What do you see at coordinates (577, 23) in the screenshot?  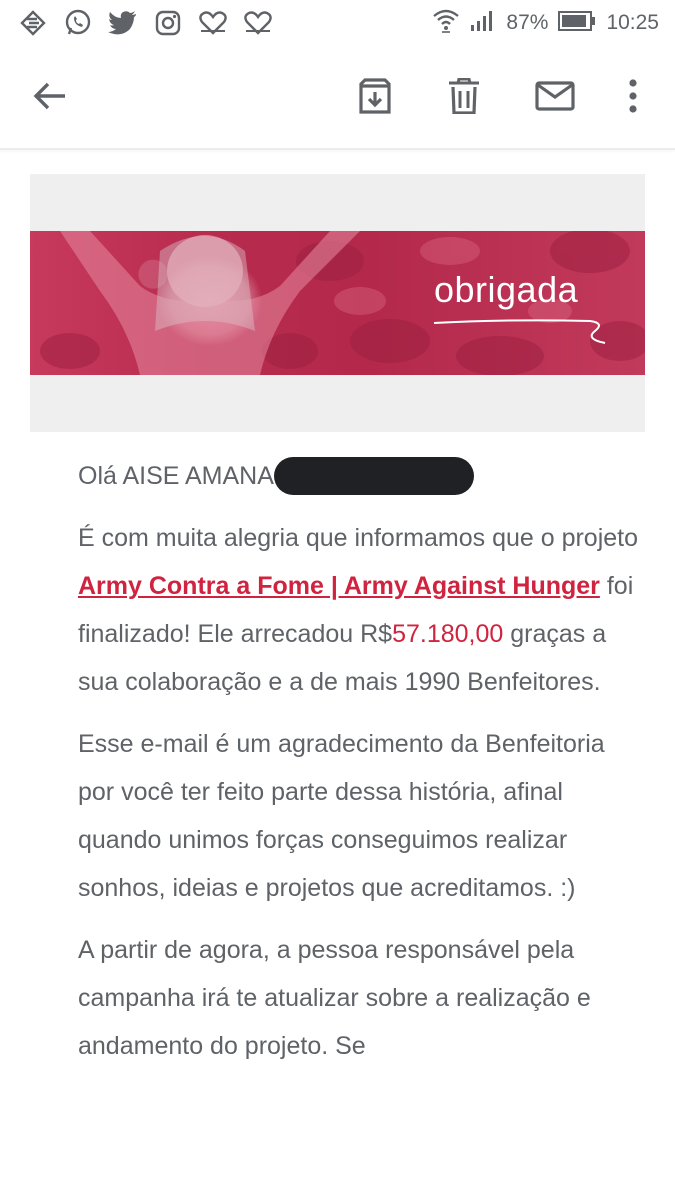 I see `battery-icon` at bounding box center [577, 23].